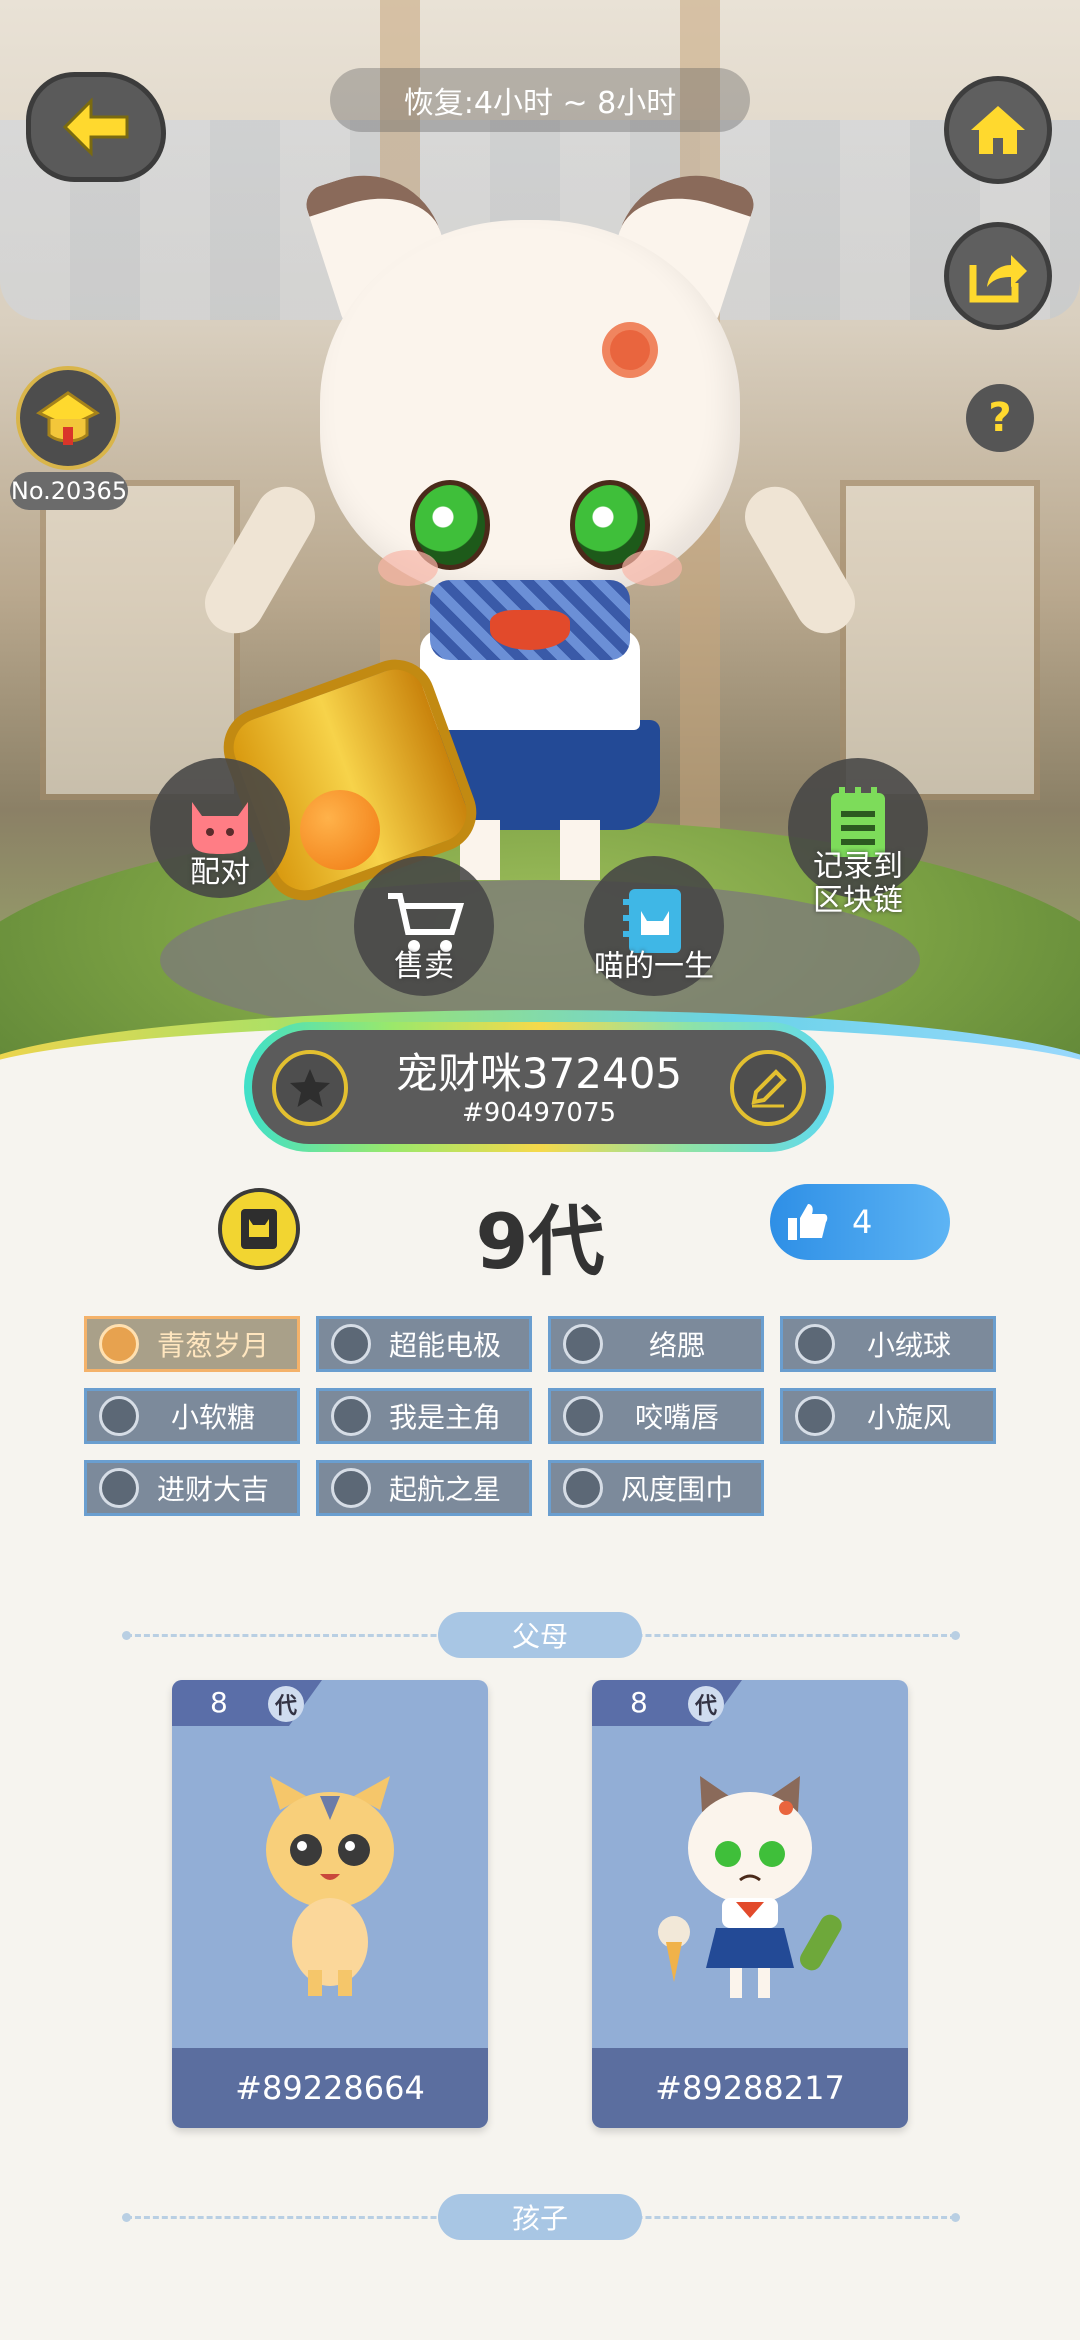  I want to click on children-section-title: 孩子, so click(540, 2217).